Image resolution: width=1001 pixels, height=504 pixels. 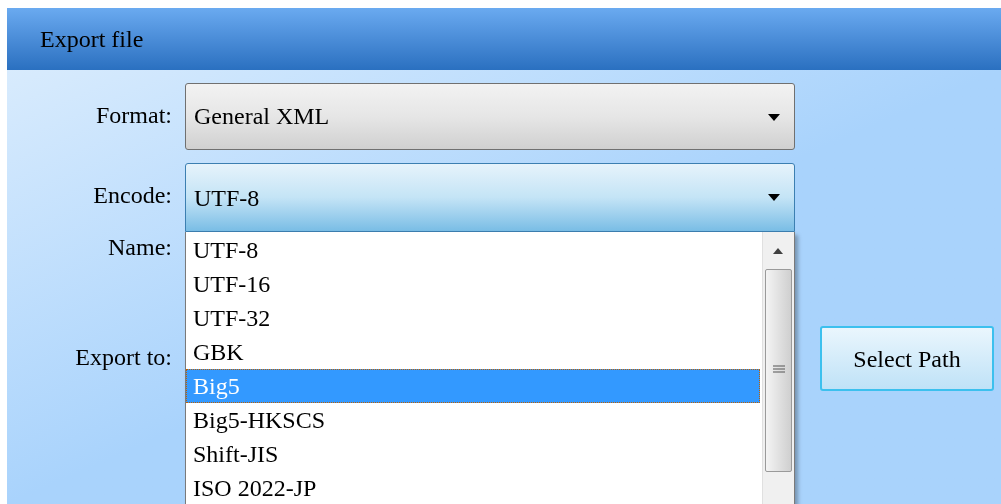 I want to click on field-label: Format:, so click(x=134, y=115).